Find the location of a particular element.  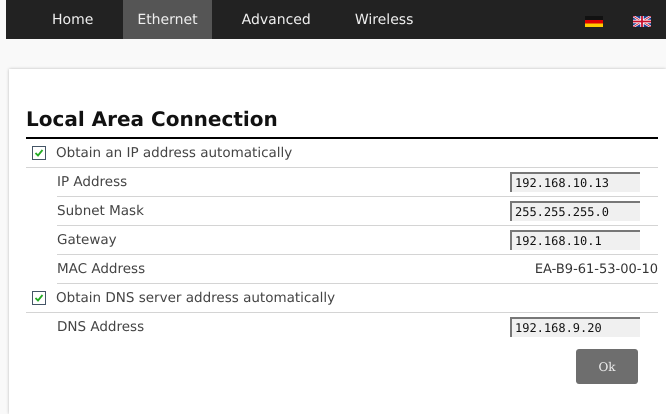

field-label: MAC Address is located at coordinates (101, 269).